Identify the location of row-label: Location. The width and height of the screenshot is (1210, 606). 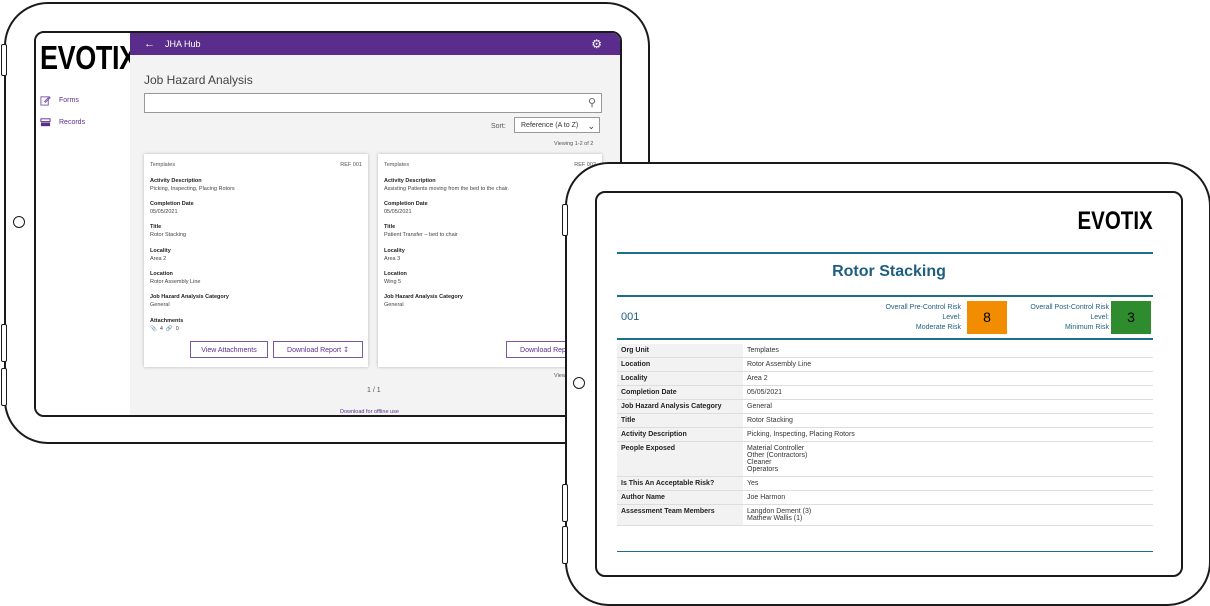
(680, 364).